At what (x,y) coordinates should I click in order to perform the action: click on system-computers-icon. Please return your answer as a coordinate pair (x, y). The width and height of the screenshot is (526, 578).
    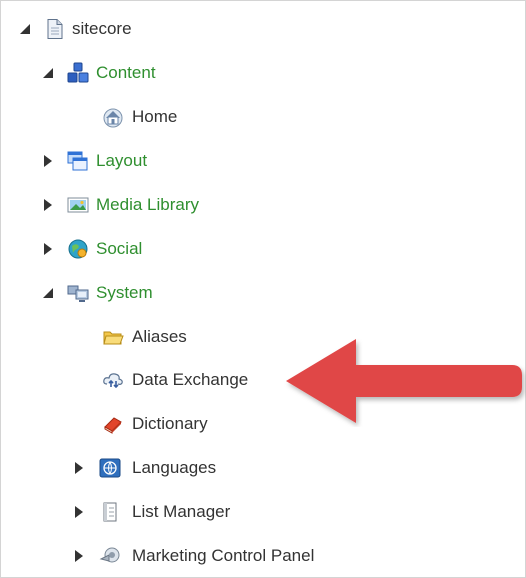
    Looking at the image, I should click on (78, 293).